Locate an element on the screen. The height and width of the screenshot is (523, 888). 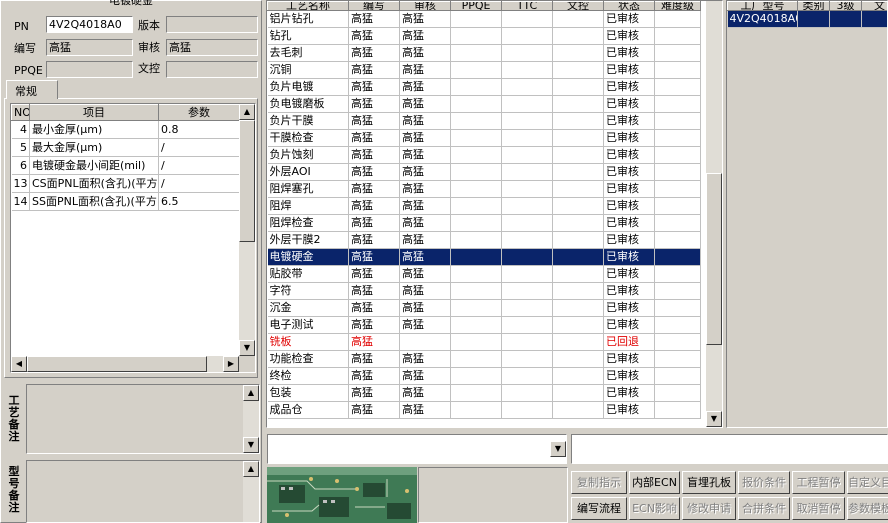
process-row: 外层AOI 高猛 高猛 已审核 is located at coordinates (484, 172).